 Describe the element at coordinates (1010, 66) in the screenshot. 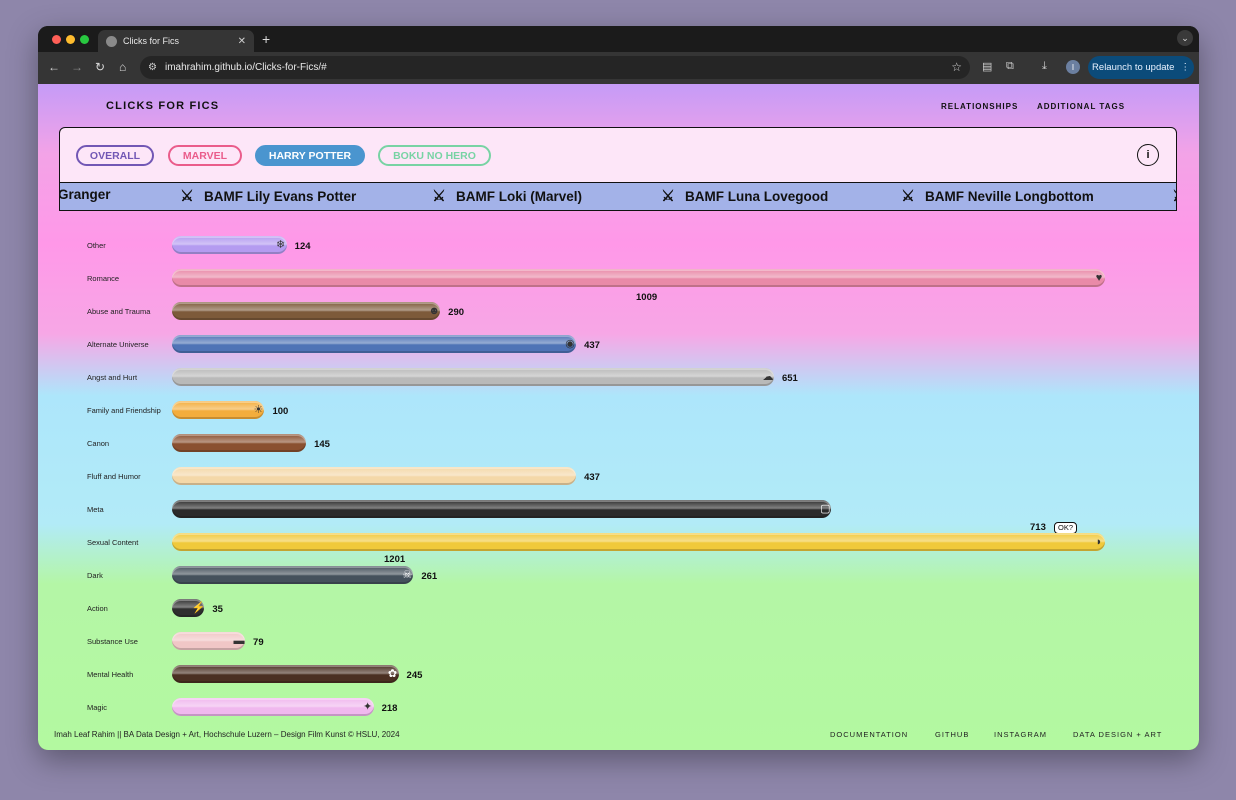

I see `extensions-icon: ⧉` at that location.